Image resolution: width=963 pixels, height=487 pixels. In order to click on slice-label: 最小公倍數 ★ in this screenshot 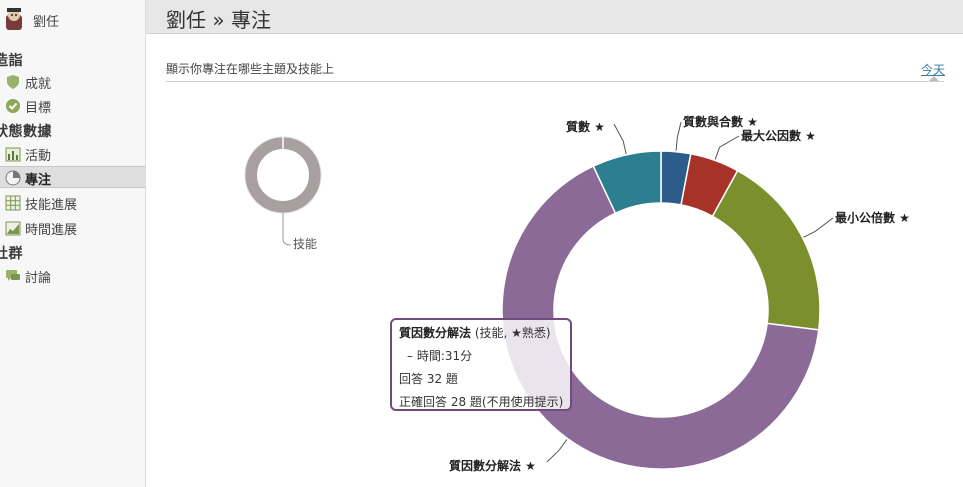, I will do `click(872, 217)`.